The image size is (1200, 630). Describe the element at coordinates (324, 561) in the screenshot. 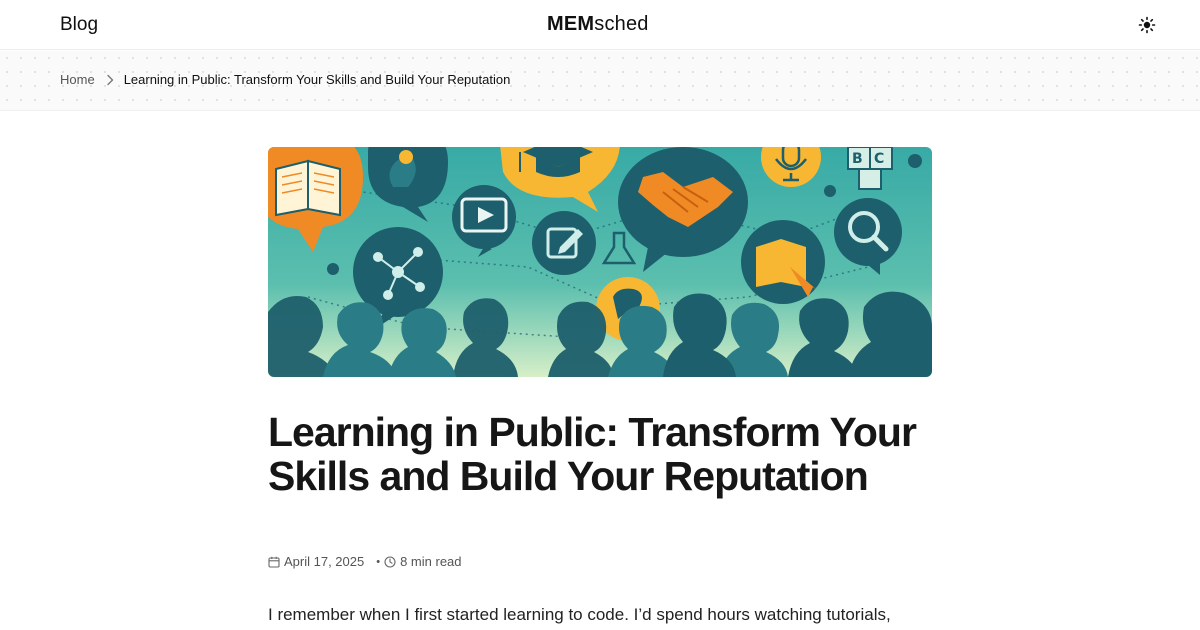

I see `article-date: April 17, 2025` at that location.